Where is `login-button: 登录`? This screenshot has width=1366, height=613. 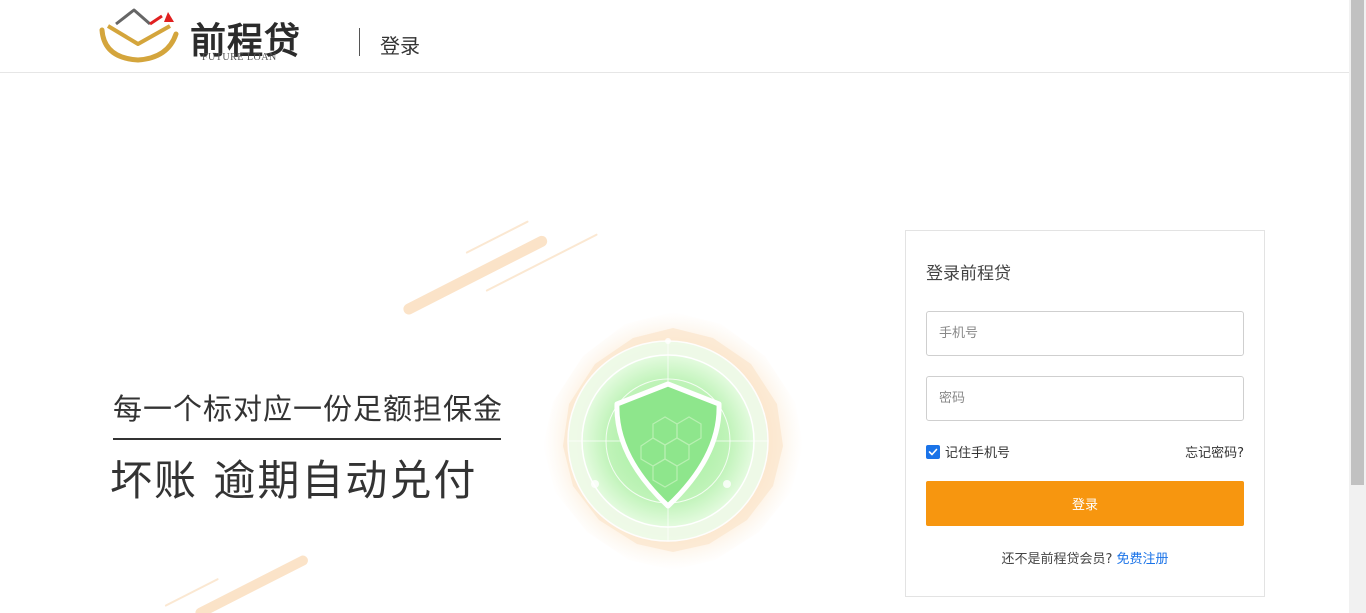
login-button: 登录 is located at coordinates (1085, 503).